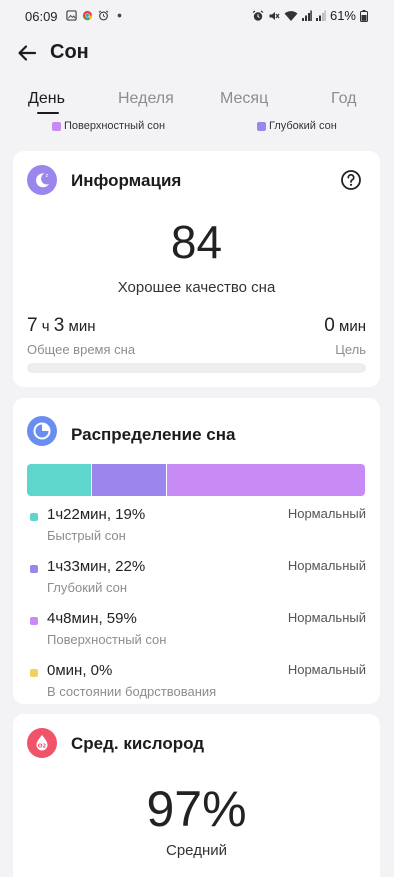  What do you see at coordinates (265, 480) in the screenshot?
I see `segment-light` at bounding box center [265, 480].